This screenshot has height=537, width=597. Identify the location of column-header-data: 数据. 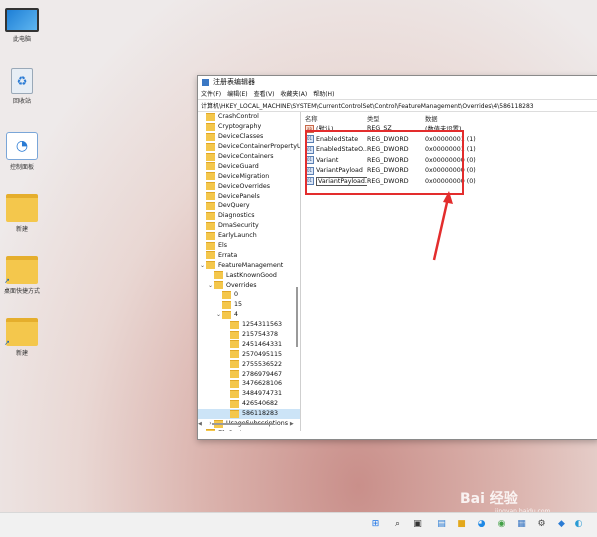
(485, 118).